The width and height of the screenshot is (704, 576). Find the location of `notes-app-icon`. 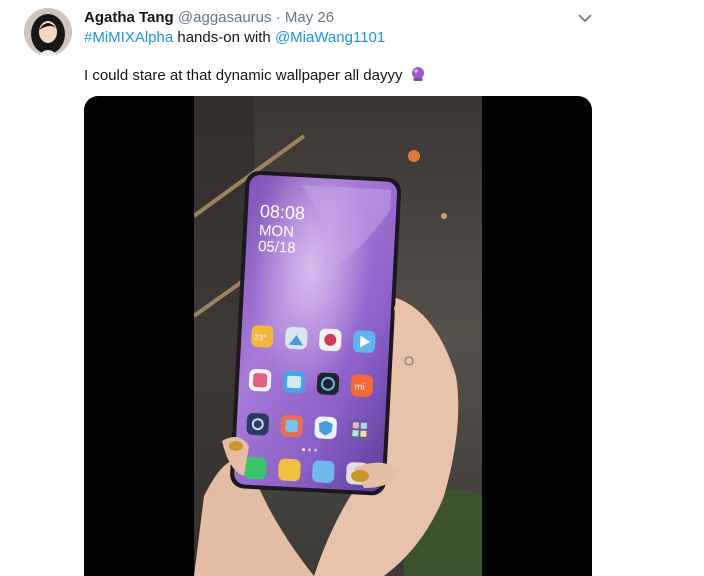

notes-app-icon is located at coordinates (289, 470).